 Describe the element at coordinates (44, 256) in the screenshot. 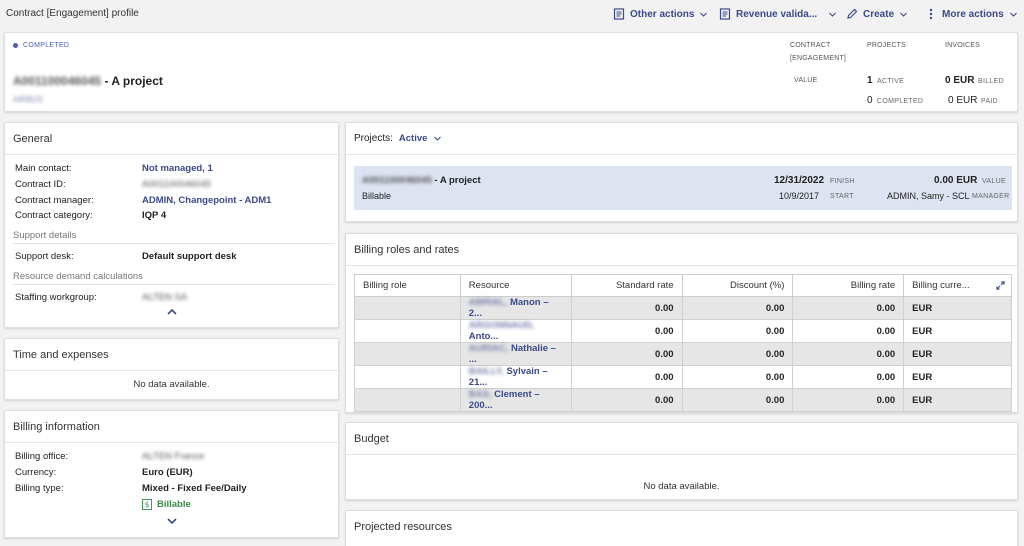

I see `support-desk-label: Support desk:` at that location.